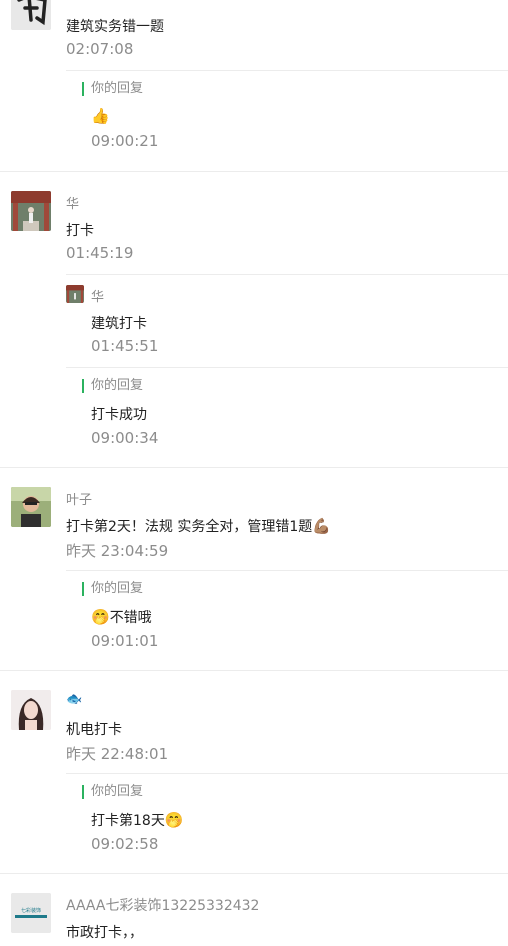 Image resolution: width=508 pixels, height=946 pixels. Describe the element at coordinates (104, 933) in the screenshot. I see `message-text: 市政打卡，，` at that location.